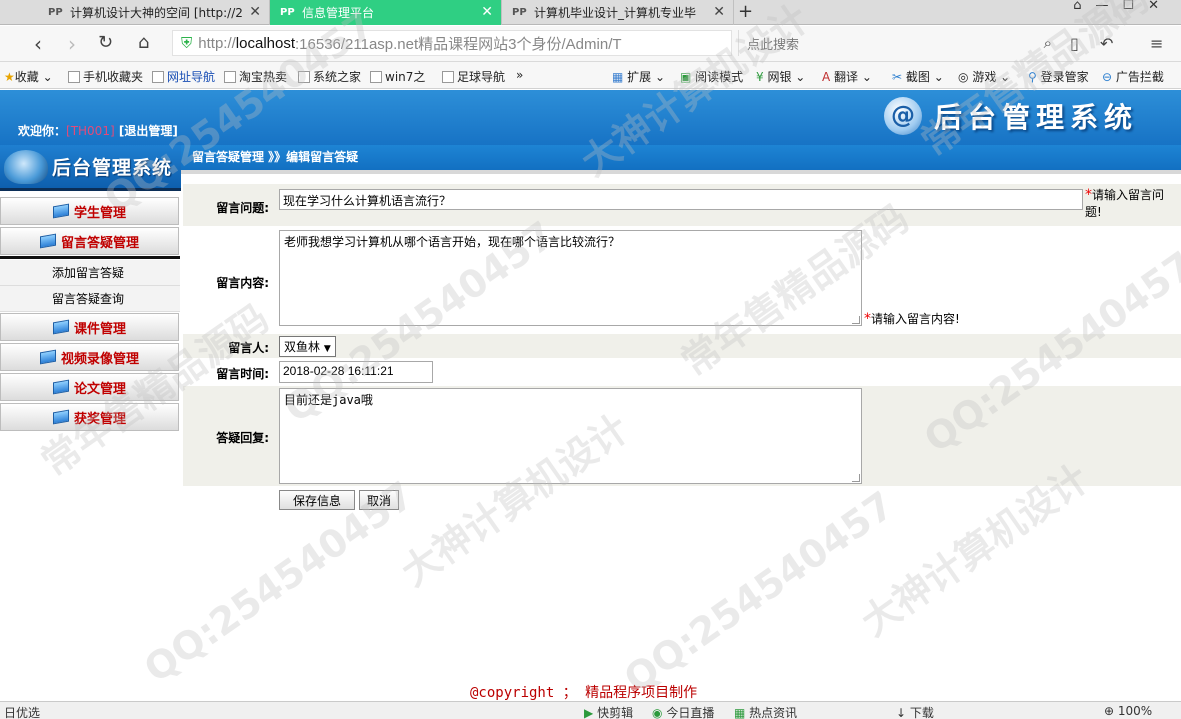 The height and width of the screenshot is (719, 1181). I want to click on status-item-download: ↓ 下载, so click(915, 711).